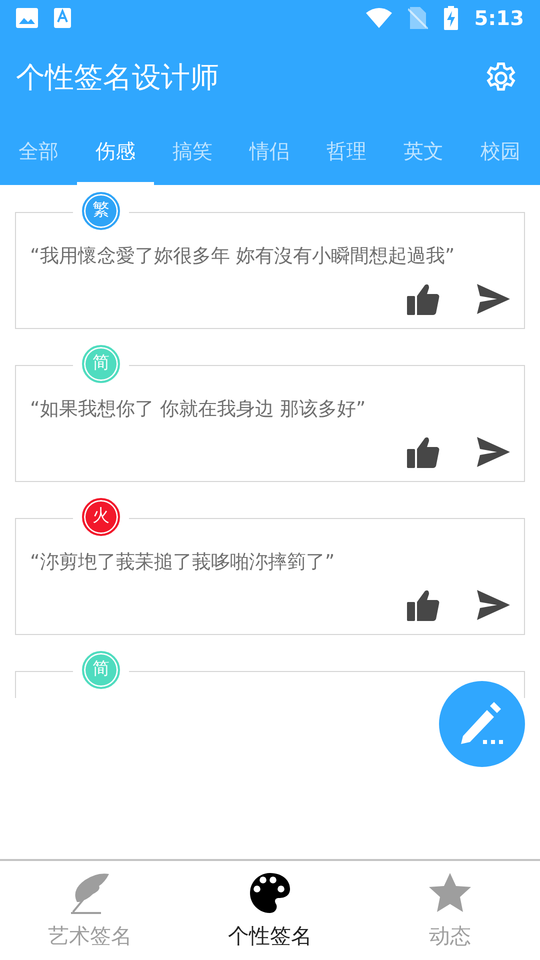  What do you see at coordinates (101, 211) in the screenshot?
I see `script-badge: 繁` at bounding box center [101, 211].